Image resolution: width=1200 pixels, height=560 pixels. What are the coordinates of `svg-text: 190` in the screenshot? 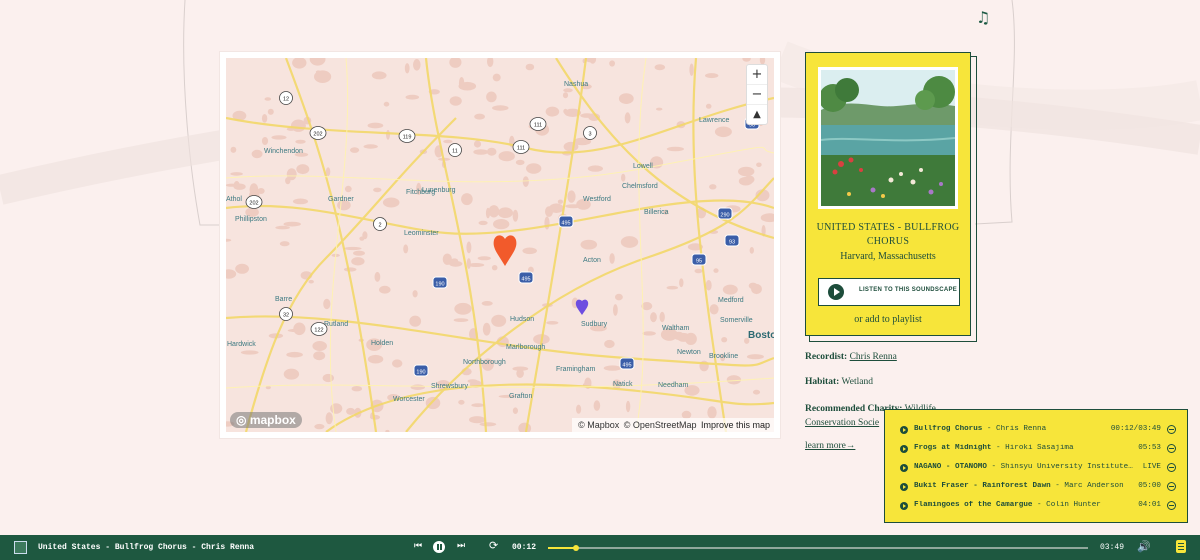 It's located at (439, 284).